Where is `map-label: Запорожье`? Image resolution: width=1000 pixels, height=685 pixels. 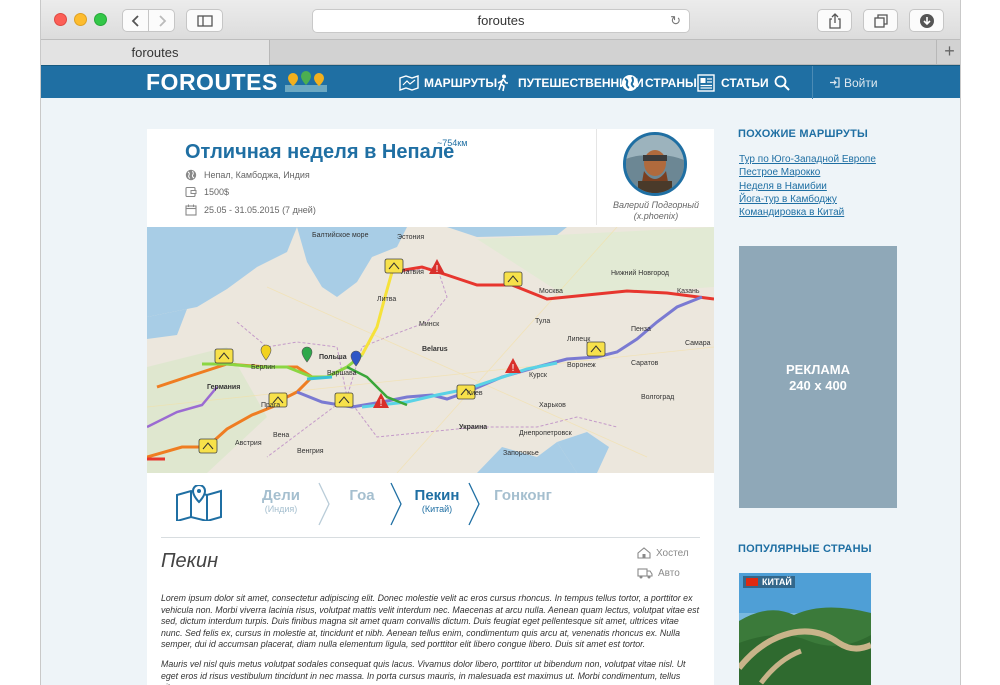 map-label: Запорожье is located at coordinates (521, 453).